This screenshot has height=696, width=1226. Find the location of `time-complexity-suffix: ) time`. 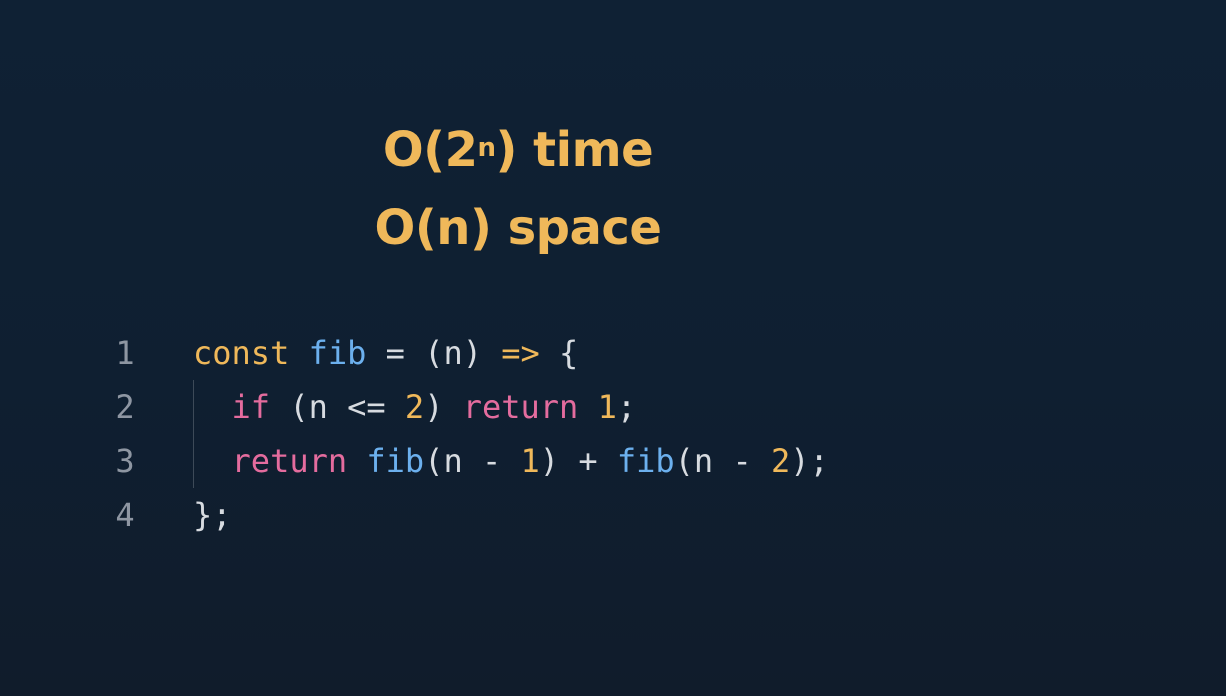

time-complexity-suffix: ) time is located at coordinates (574, 150).